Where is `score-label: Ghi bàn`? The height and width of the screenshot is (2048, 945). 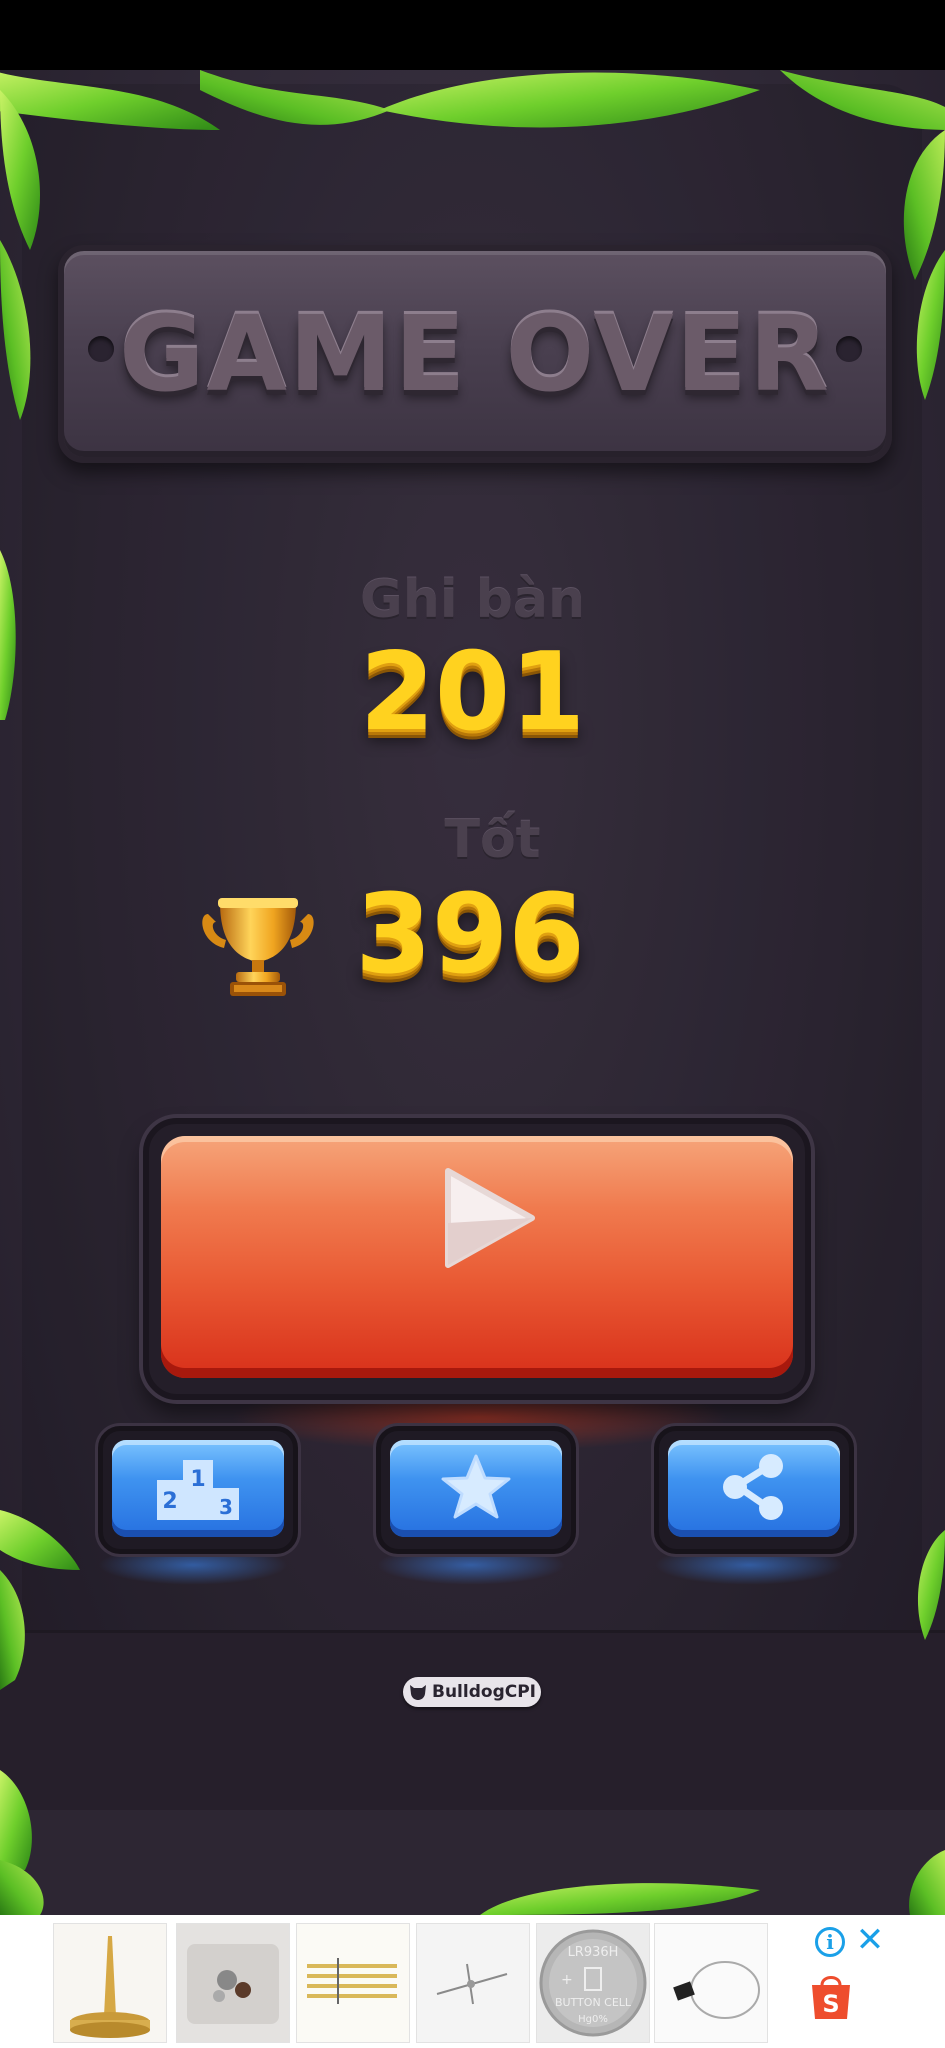
score-label: Ghi bàn is located at coordinates (472, 600).